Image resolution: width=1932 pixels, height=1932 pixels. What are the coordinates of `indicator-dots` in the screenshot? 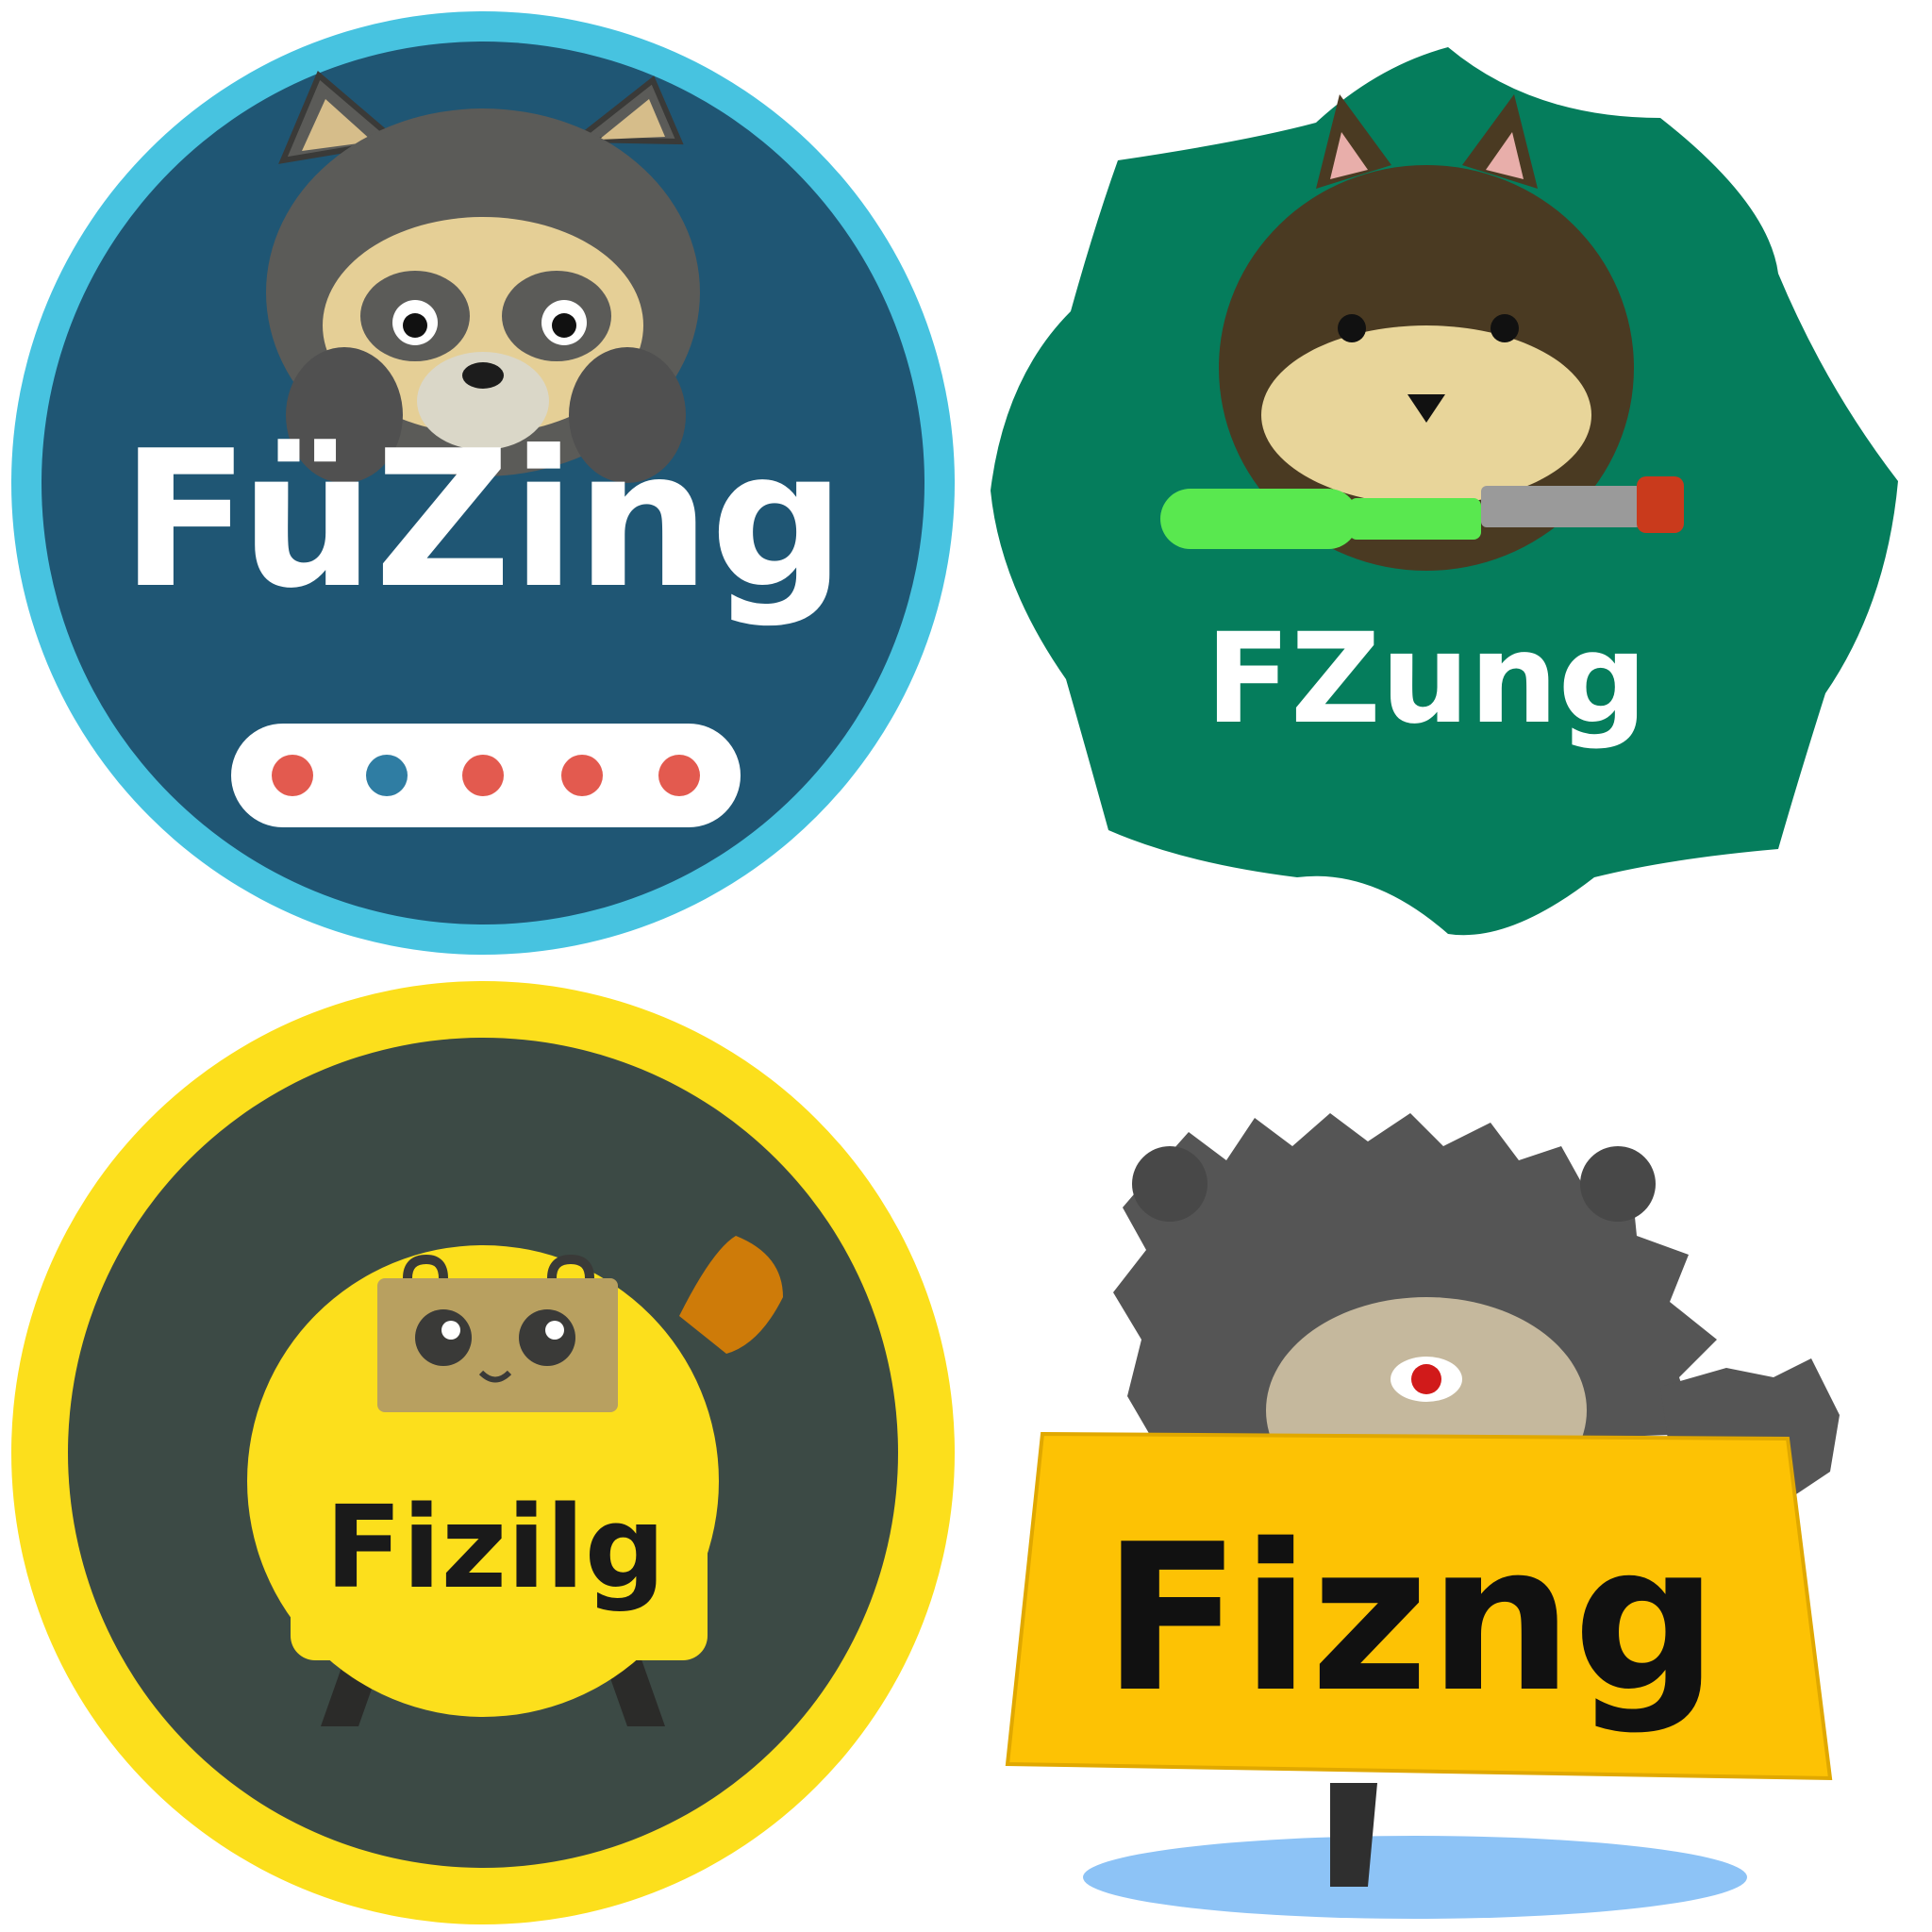 It's located at (486, 775).